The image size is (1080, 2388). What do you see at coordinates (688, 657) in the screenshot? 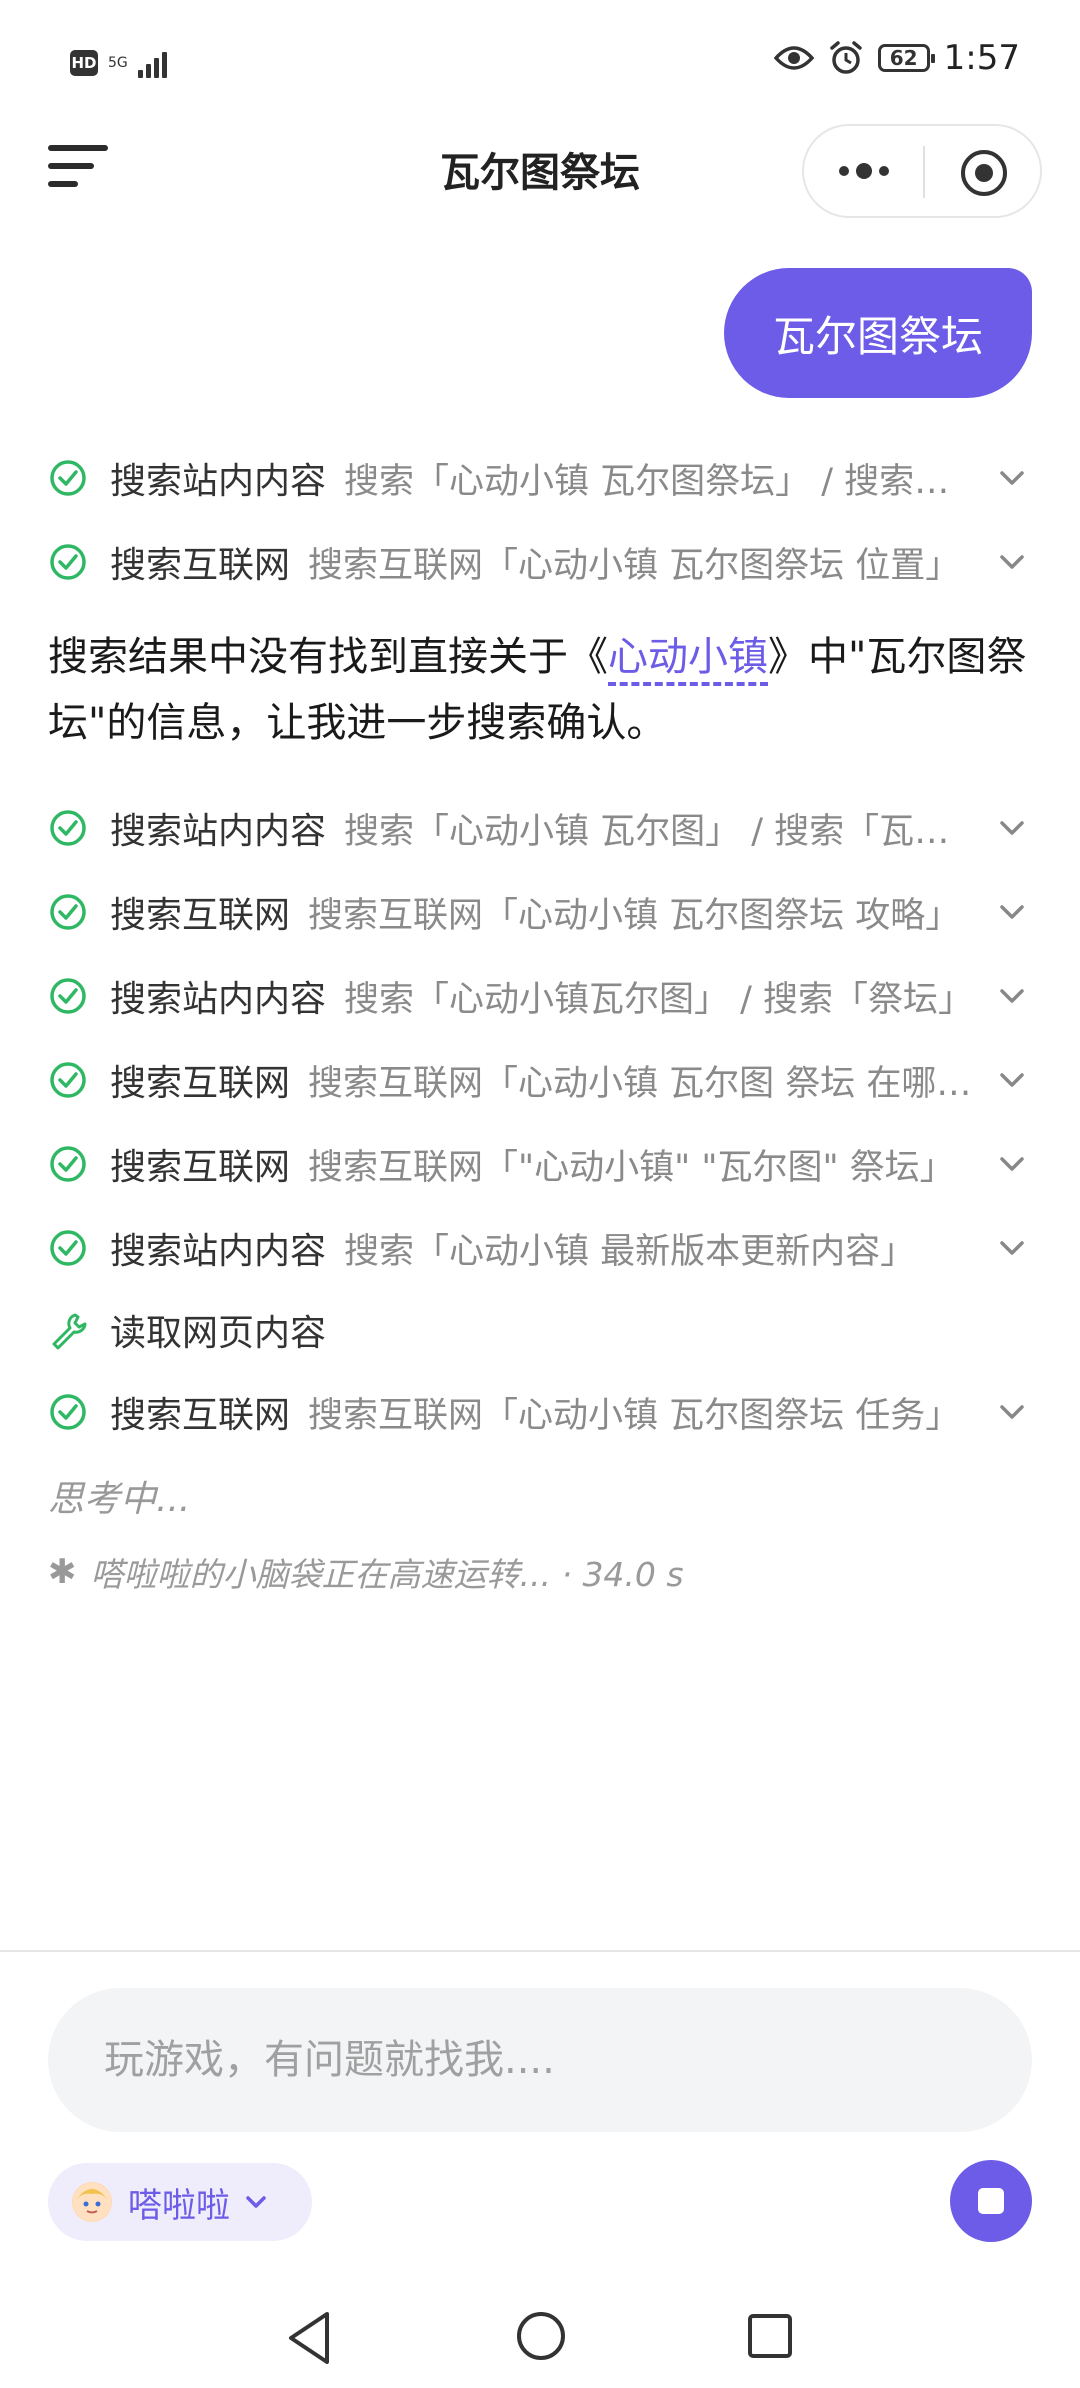
I see `game-link: 心动小镇` at bounding box center [688, 657].